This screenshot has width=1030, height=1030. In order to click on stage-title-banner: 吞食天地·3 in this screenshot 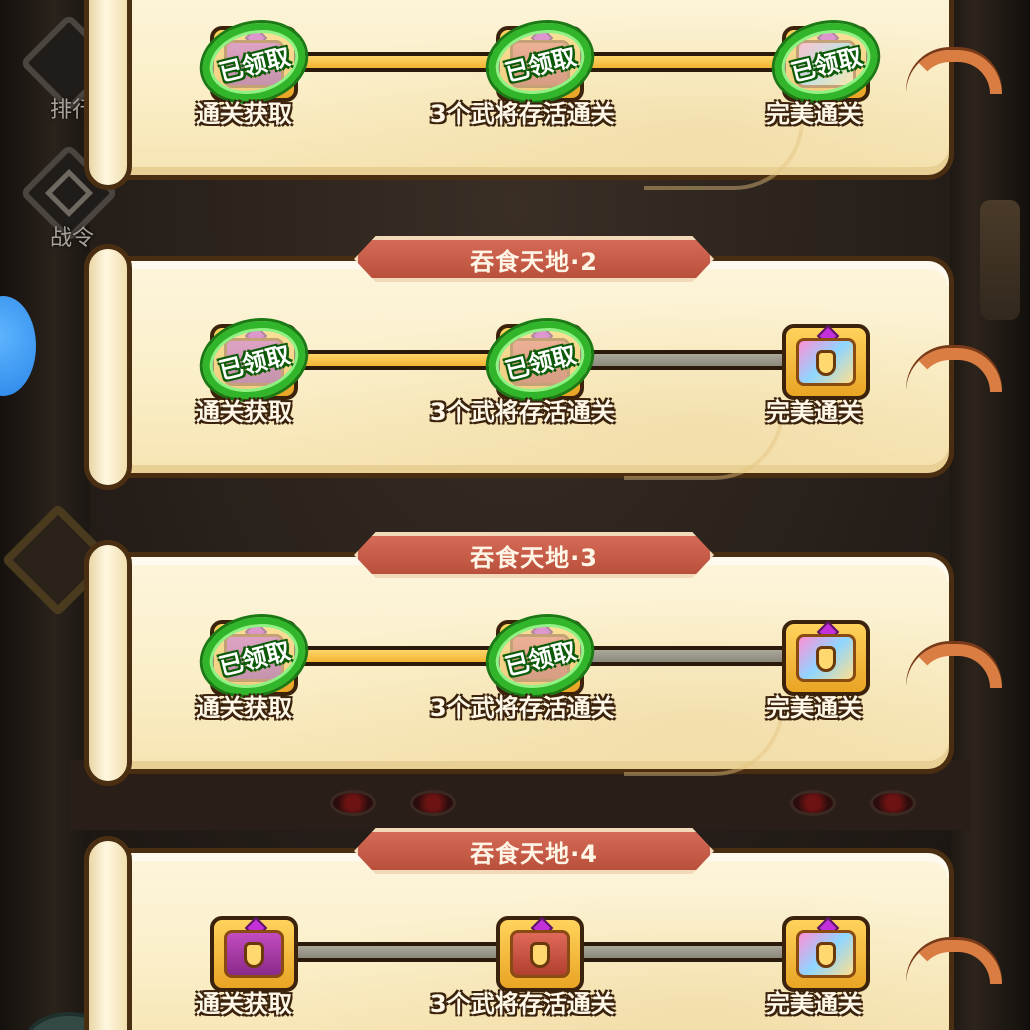, I will do `click(534, 555)`.